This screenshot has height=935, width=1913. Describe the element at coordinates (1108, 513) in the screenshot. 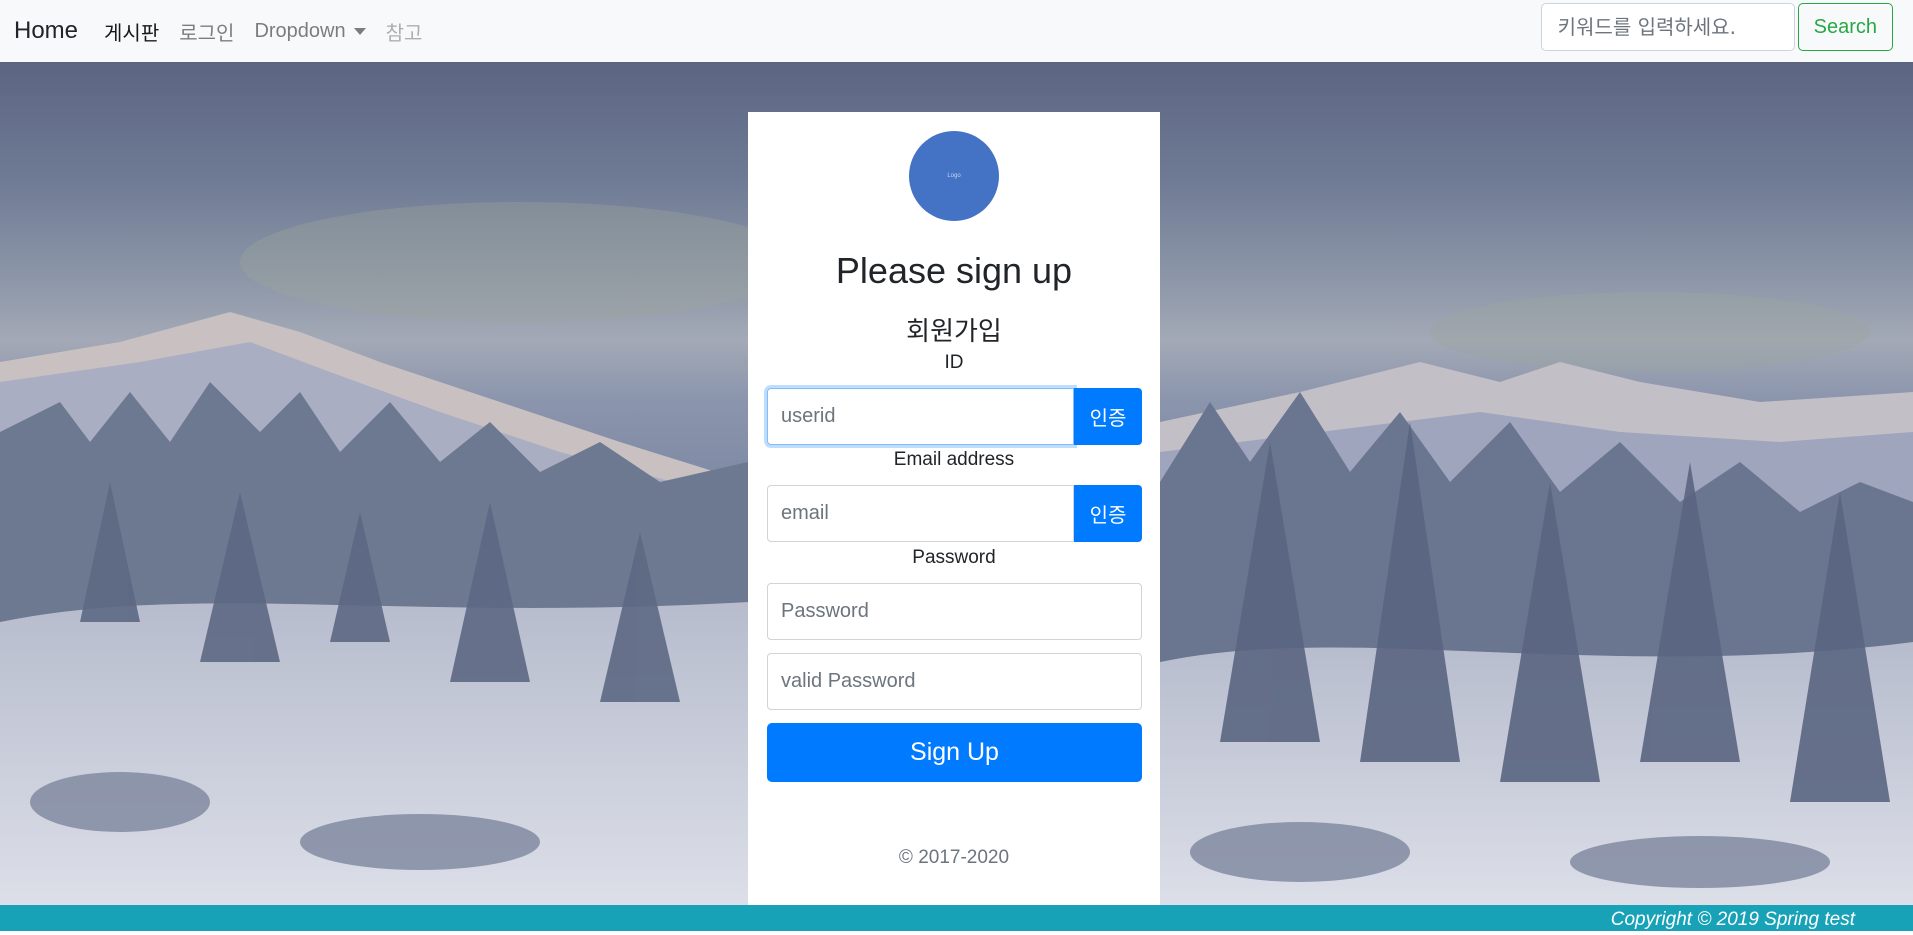

I see `verify-email-button: 인증` at that location.